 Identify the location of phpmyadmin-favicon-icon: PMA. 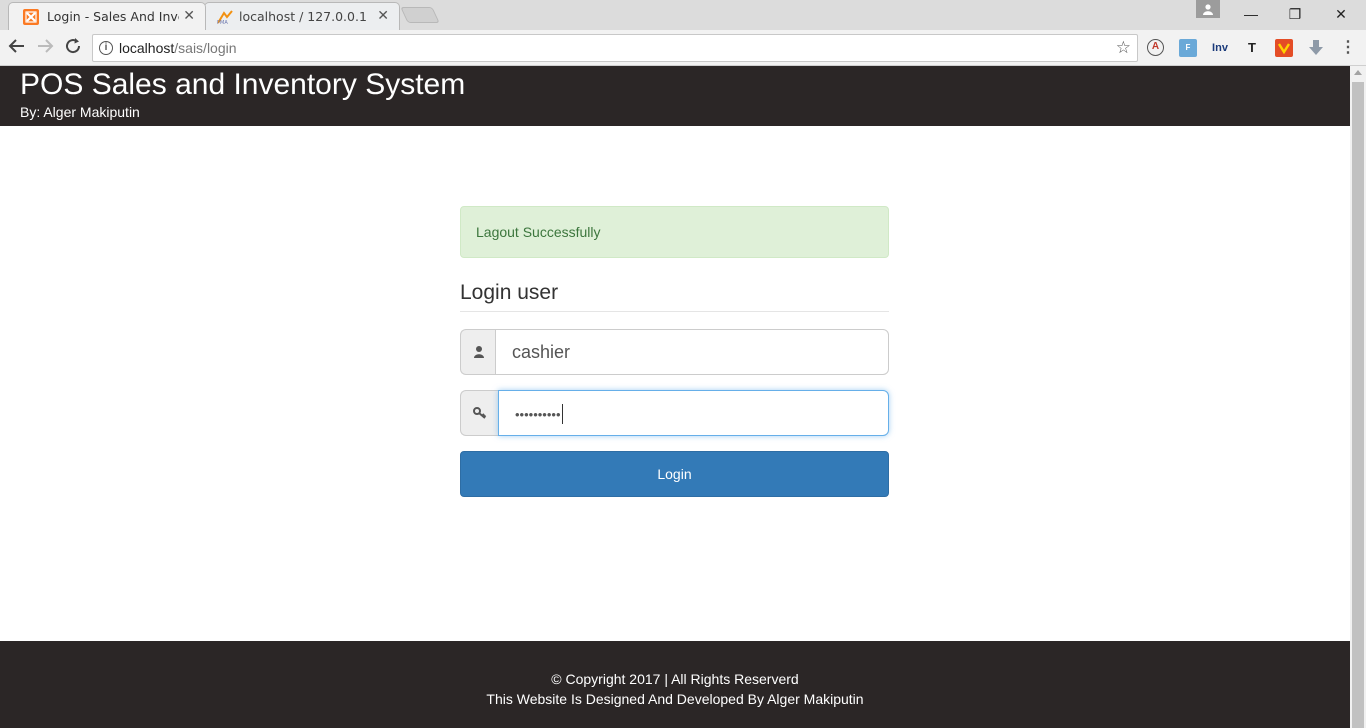
(225, 17).